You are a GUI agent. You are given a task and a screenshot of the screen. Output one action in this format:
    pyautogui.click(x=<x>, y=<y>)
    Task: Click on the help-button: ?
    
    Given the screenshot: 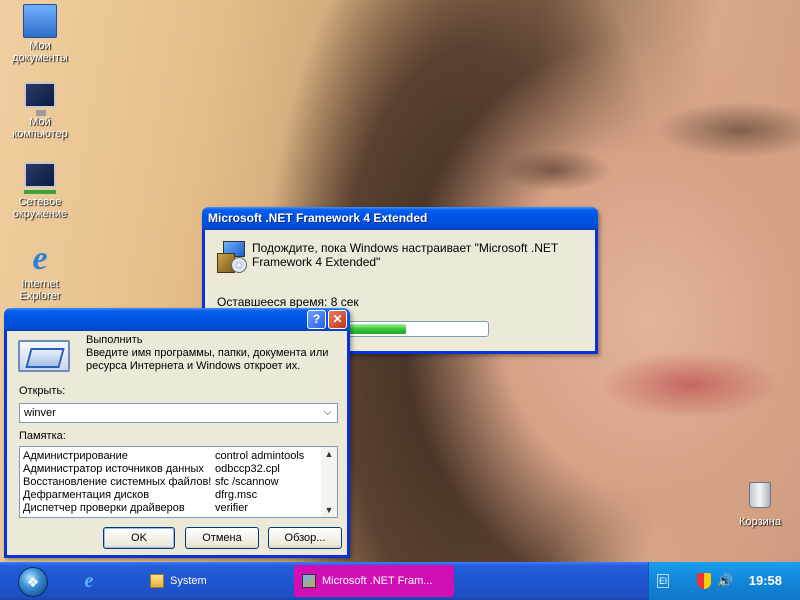 What is the action you would take?
    pyautogui.click(x=316, y=319)
    